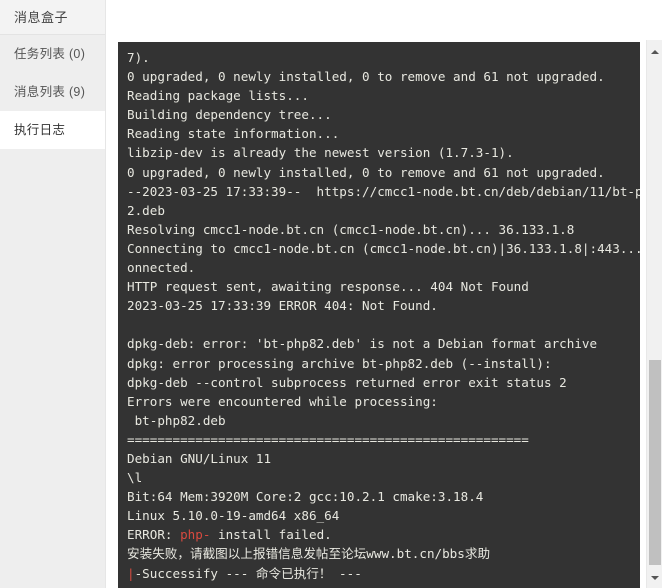  I want to click on console-line: Debian GNU/Linux 11, so click(199, 458).